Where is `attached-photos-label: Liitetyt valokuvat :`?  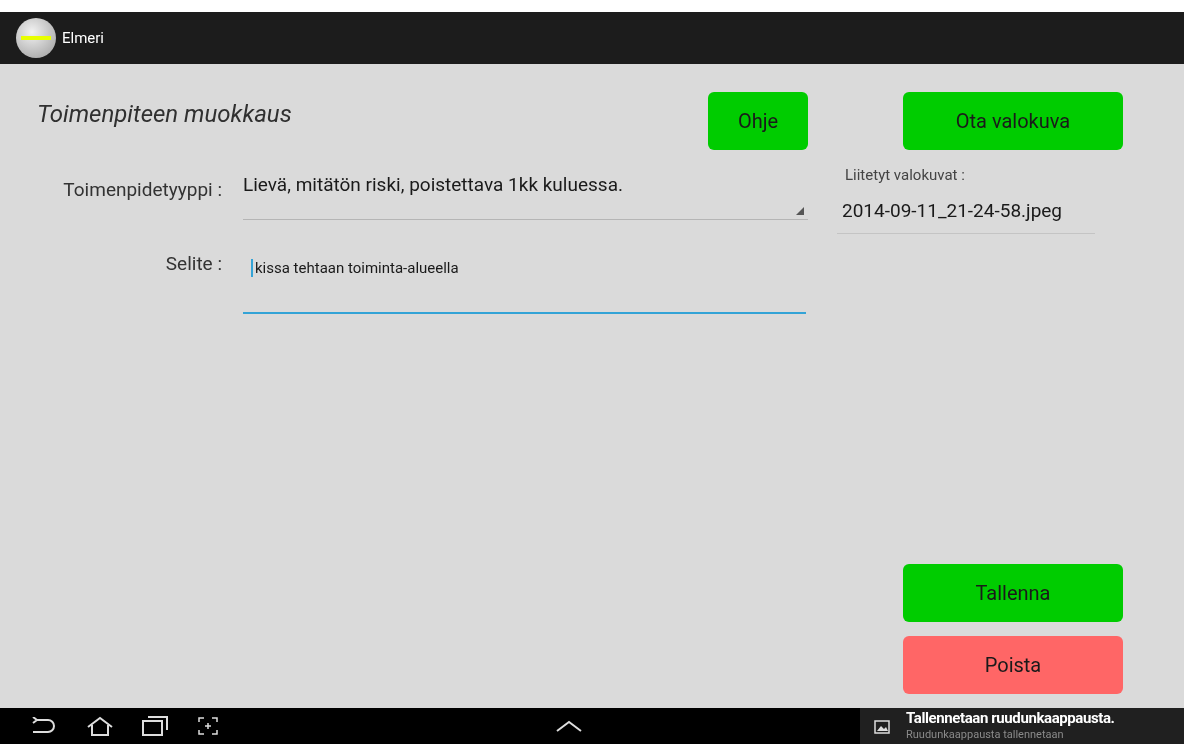 attached-photos-label: Liitetyt valokuvat : is located at coordinates (905, 175).